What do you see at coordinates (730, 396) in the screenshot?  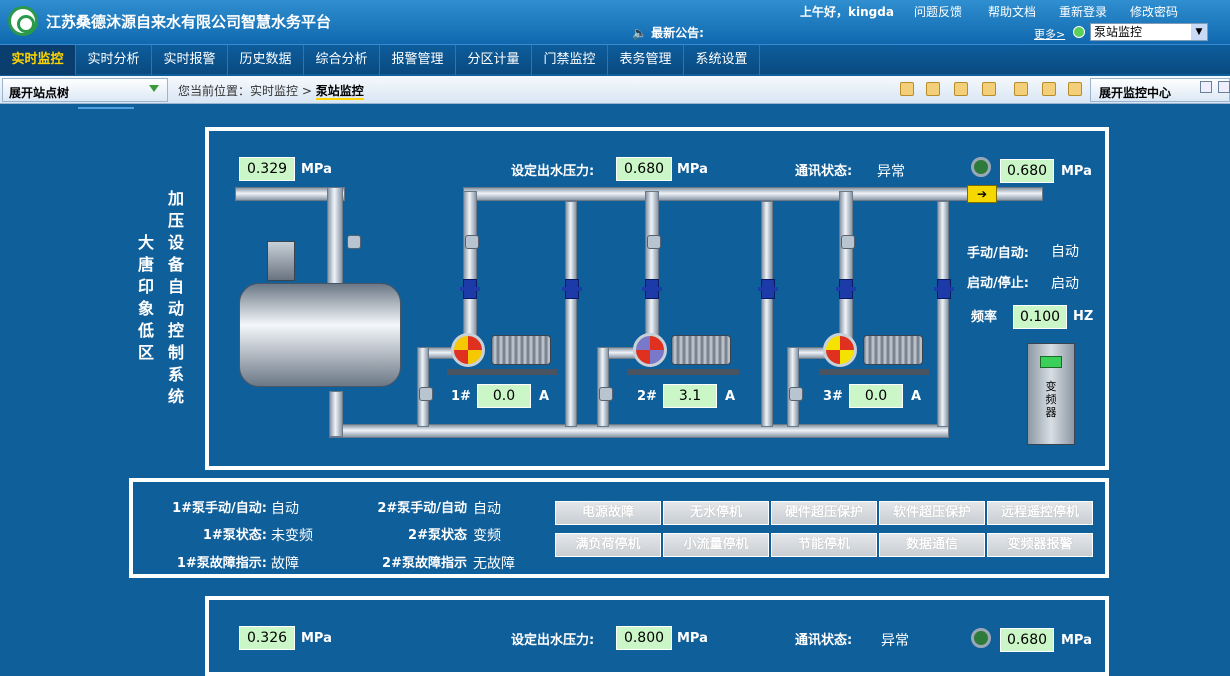 I see `pump-2-current-unit: A` at bounding box center [730, 396].